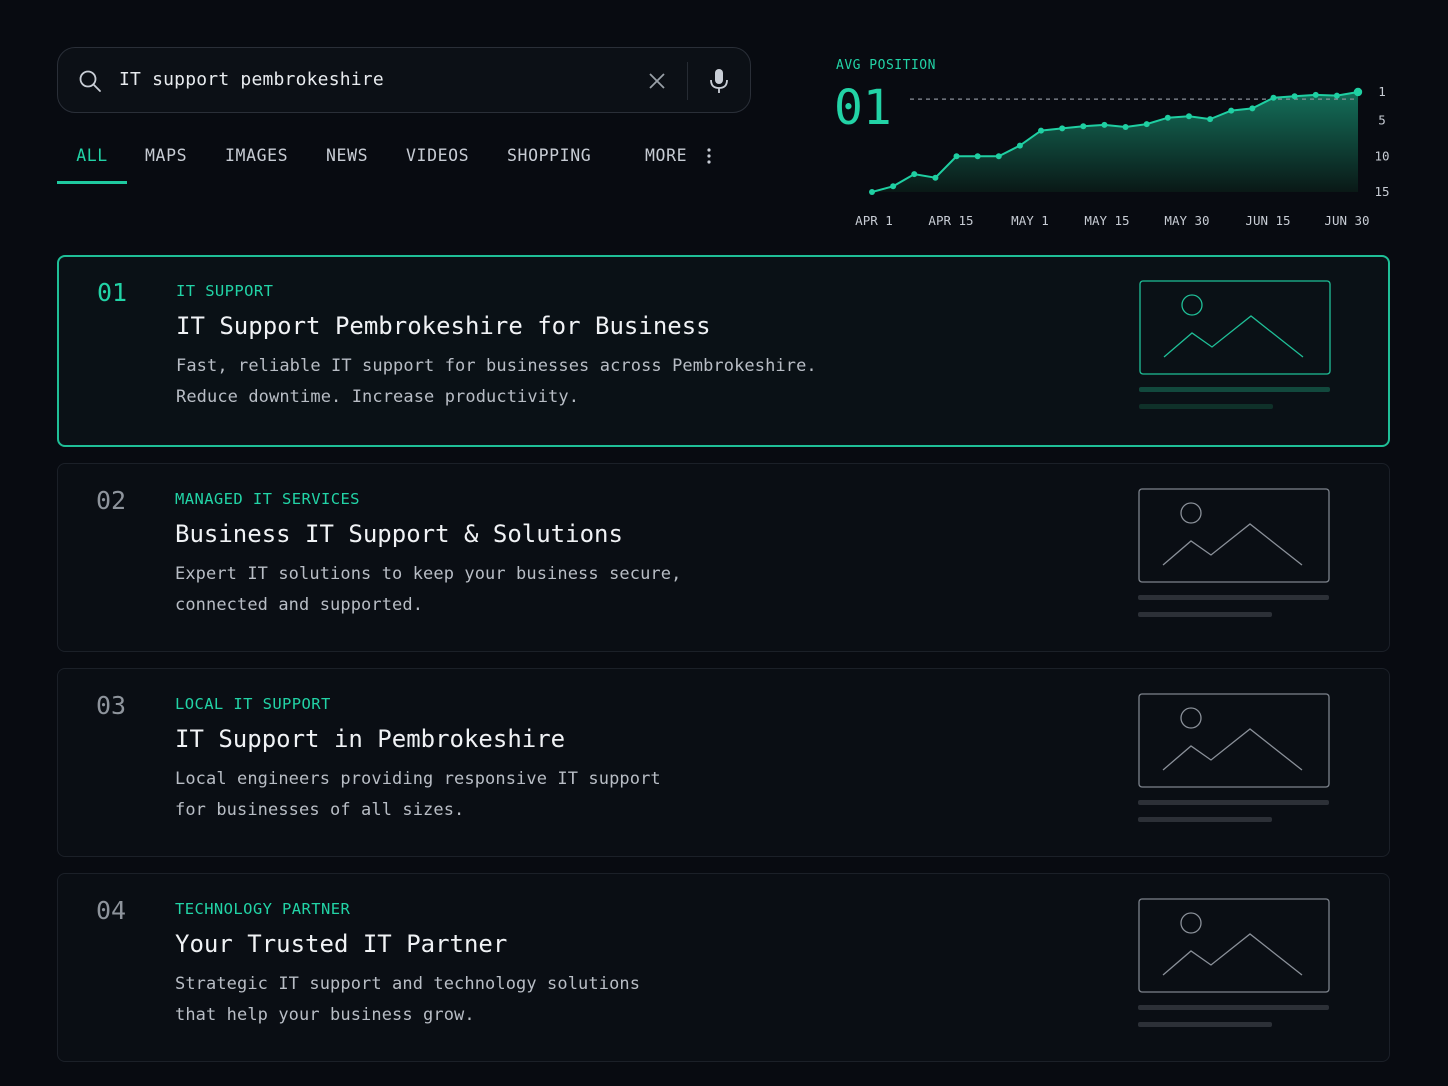 The width and height of the screenshot is (1448, 1086). Describe the element at coordinates (1186, 220) in the screenshot. I see `chart-x-tick-label: MAY 30` at that location.